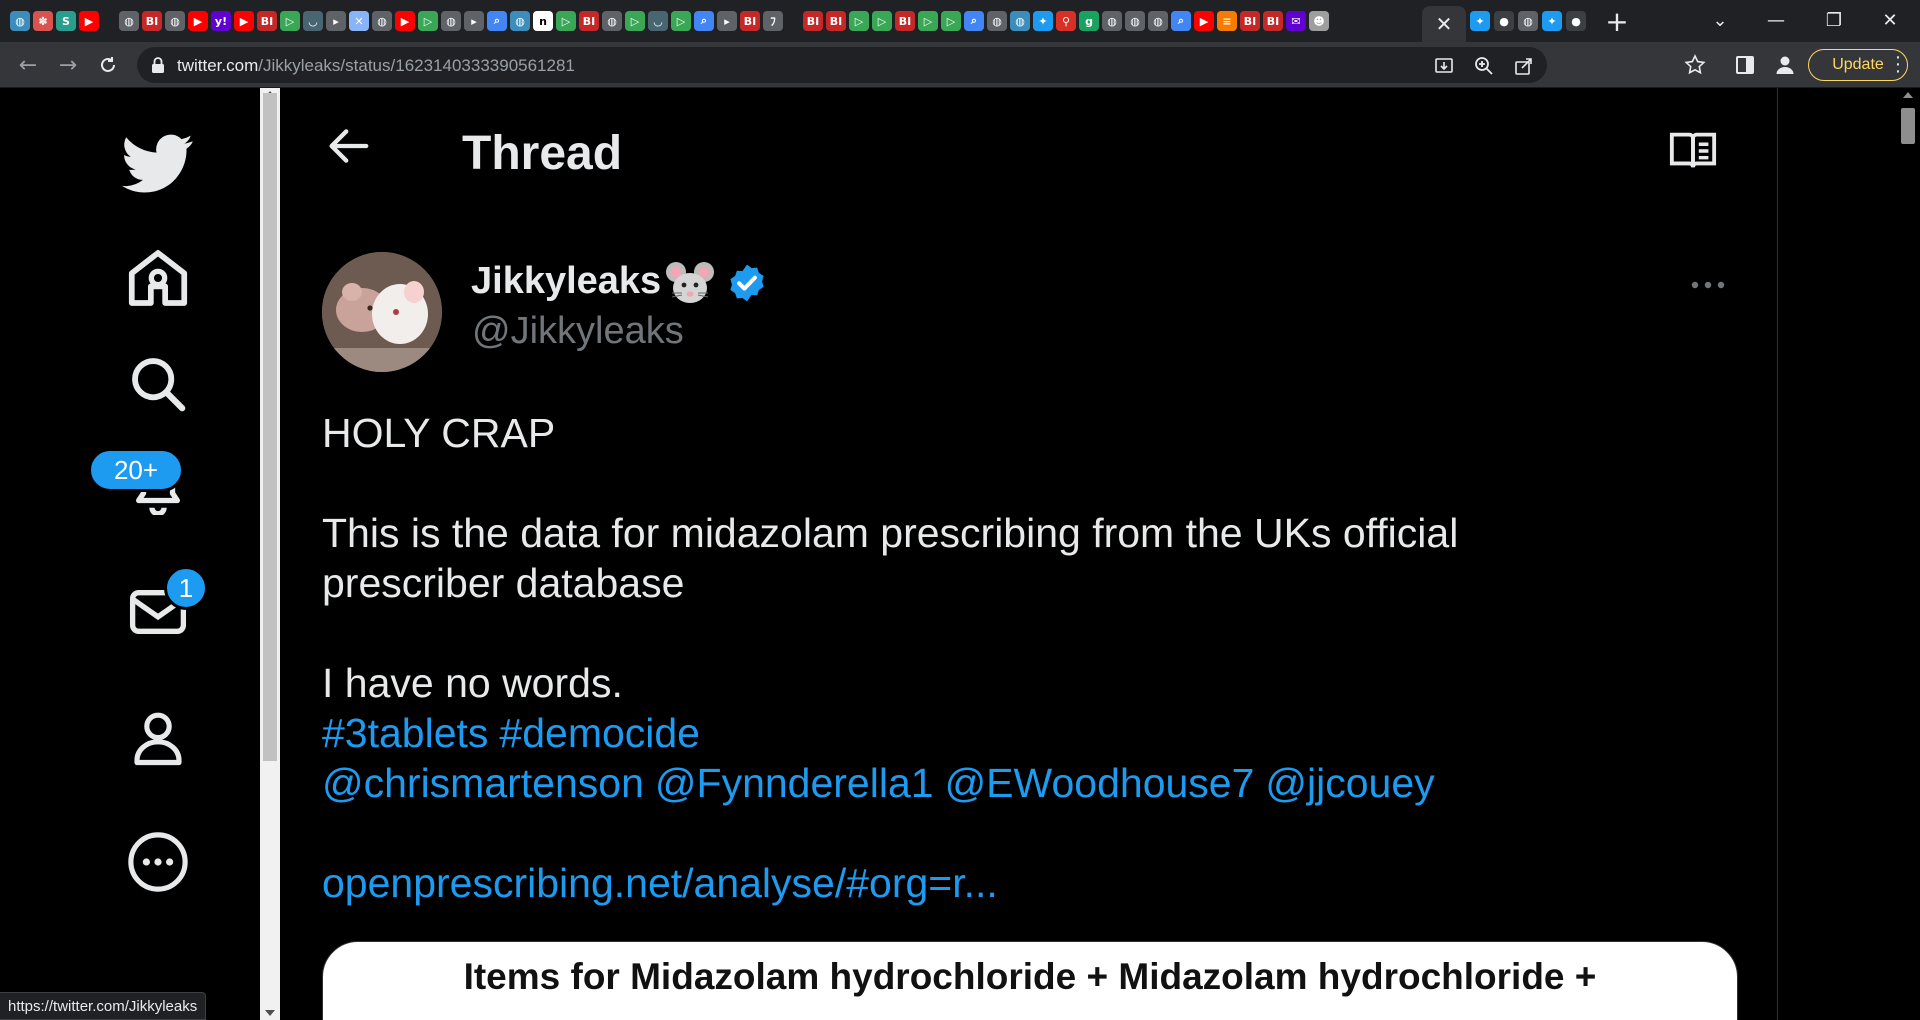 The image size is (1920, 1020). Describe the element at coordinates (1834, 20) in the screenshot. I see `restore-button: ❐` at that location.